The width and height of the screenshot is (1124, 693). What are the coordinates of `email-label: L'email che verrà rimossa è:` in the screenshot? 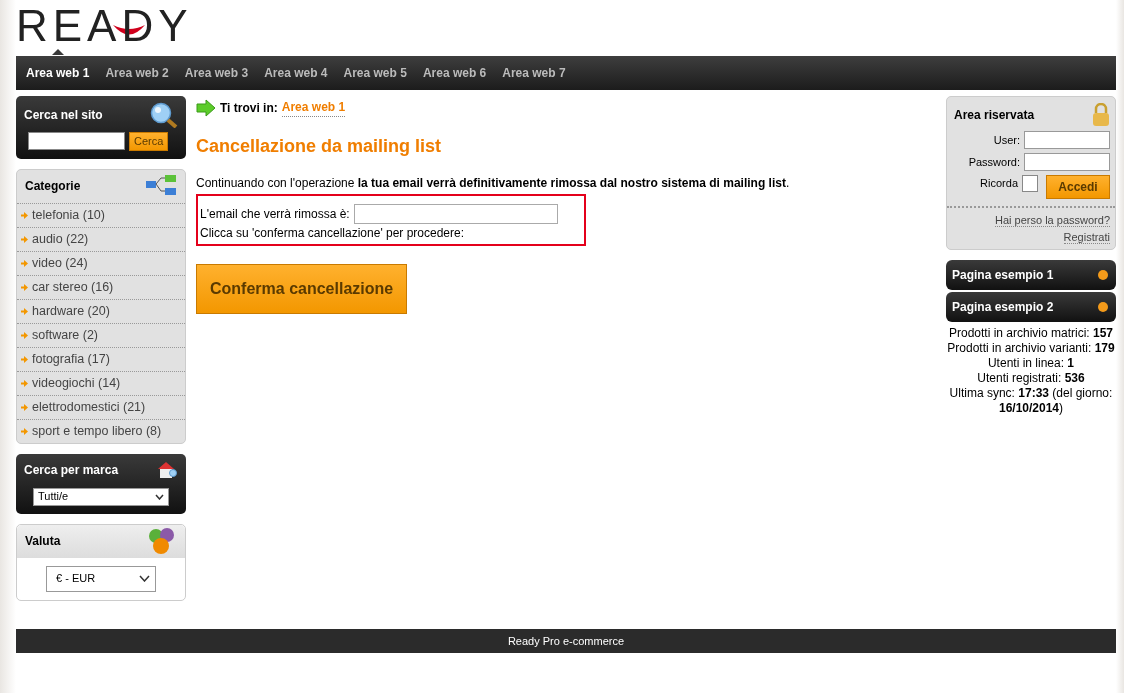 It's located at (275, 214).